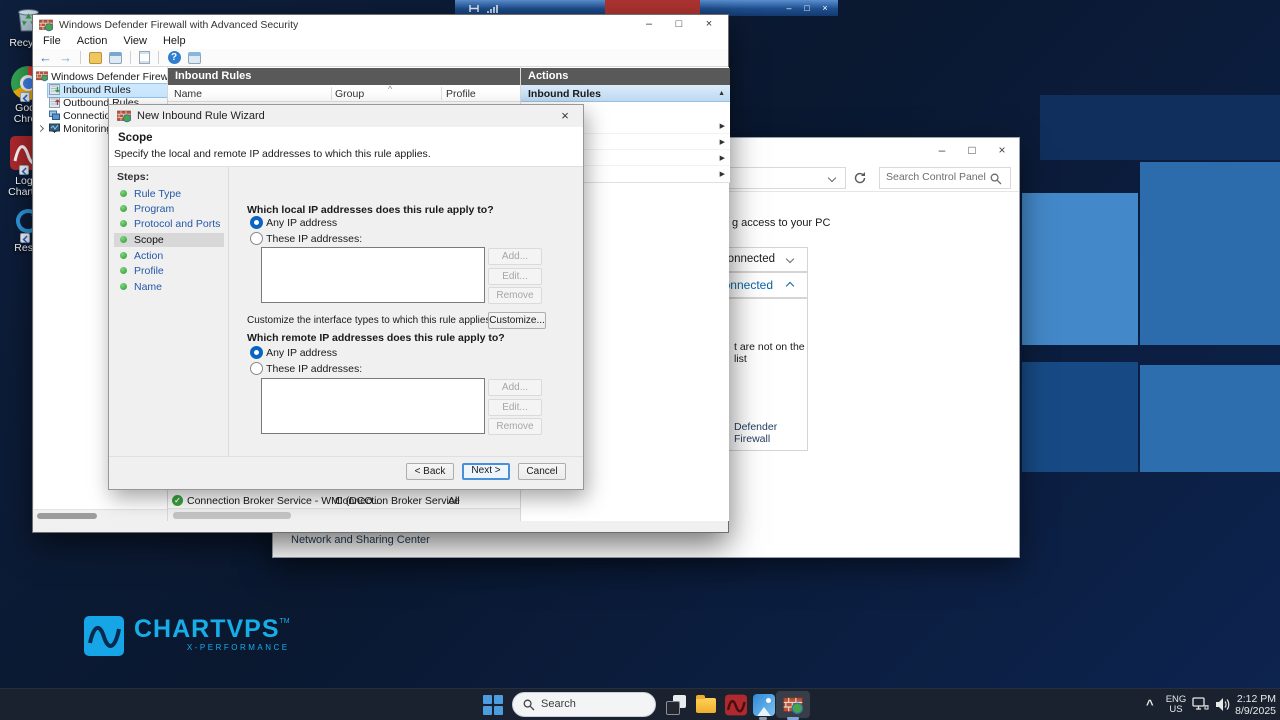 This screenshot has width=1280, height=720. I want to click on column-header-group: Group, so click(349, 94).